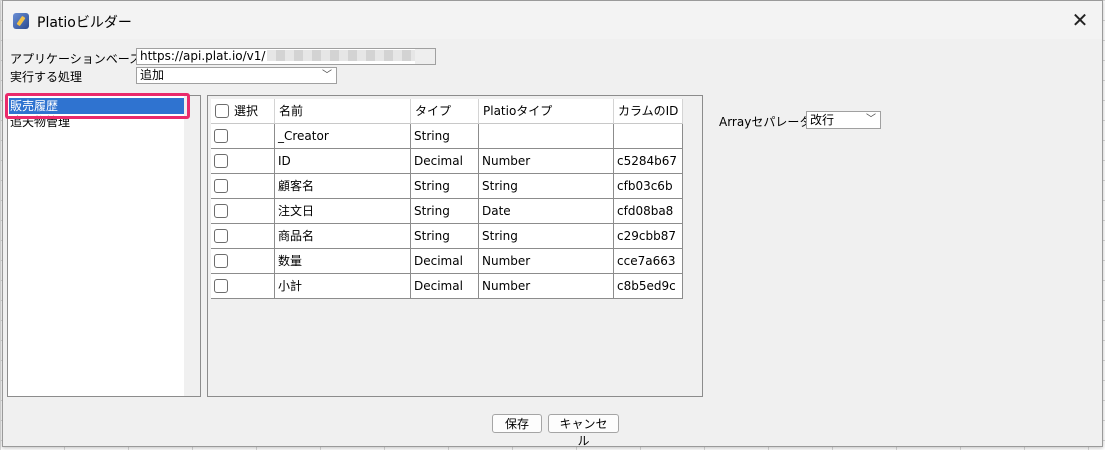 The image size is (1105, 450). What do you see at coordinates (648, 136) in the screenshot?
I see `cell-column-id` at bounding box center [648, 136].